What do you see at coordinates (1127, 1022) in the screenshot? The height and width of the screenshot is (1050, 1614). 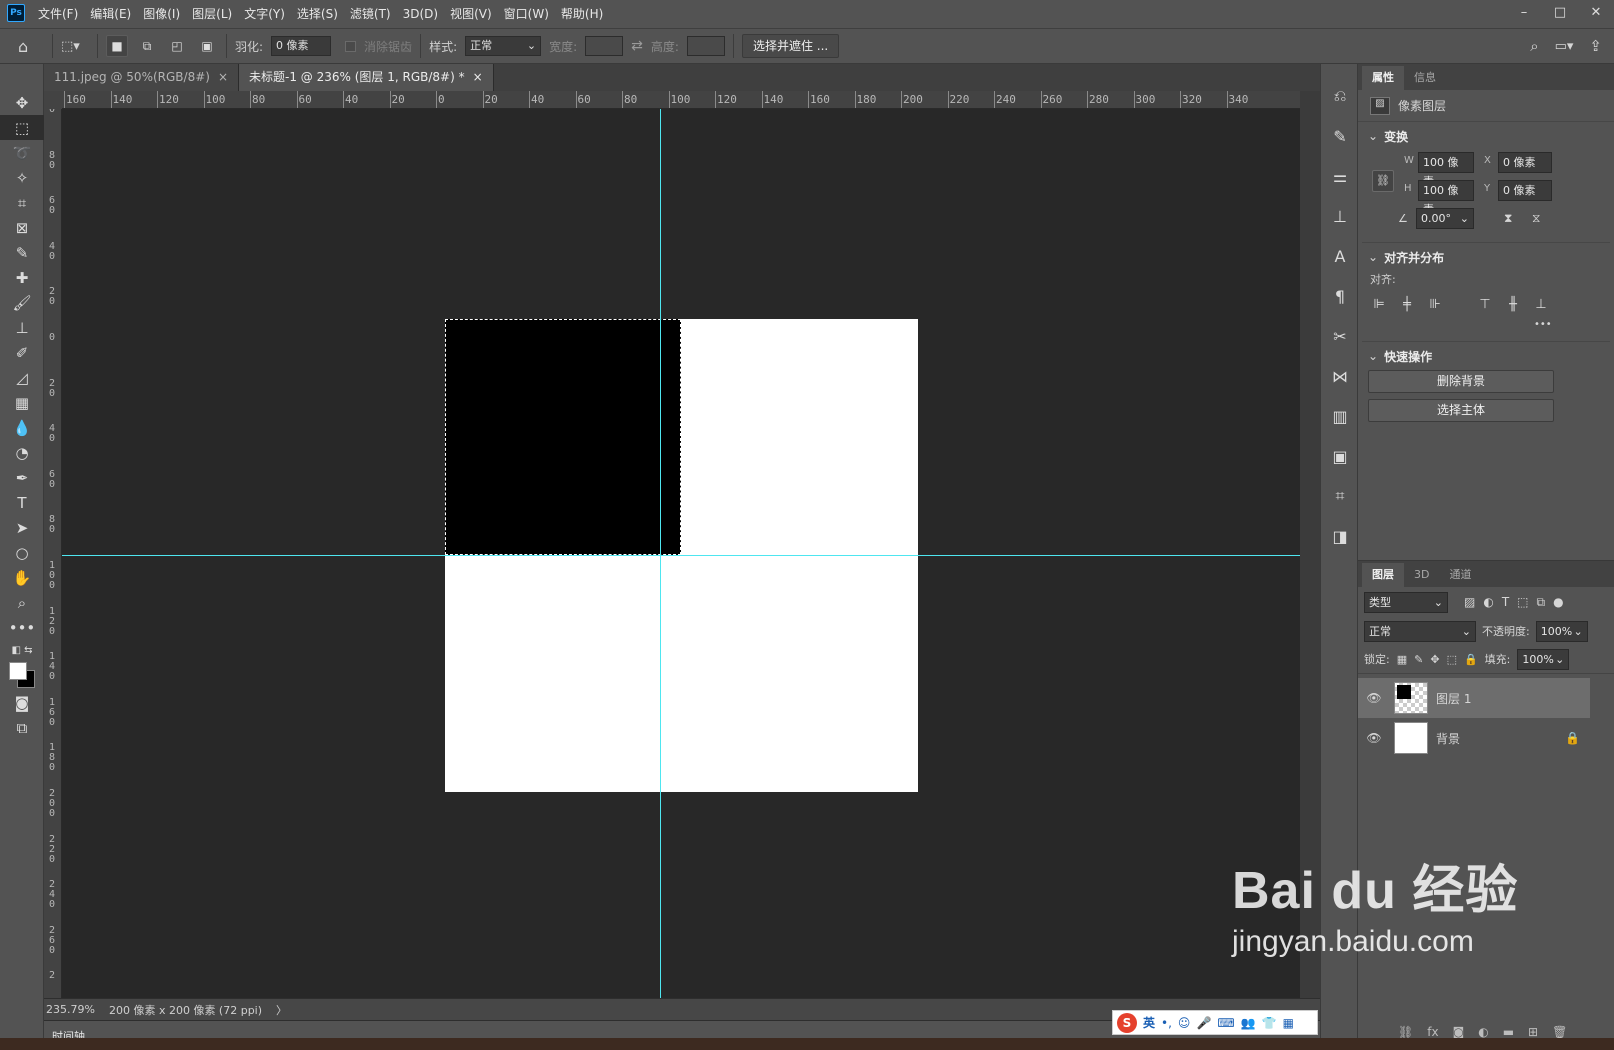 I see `sogou-logo-icon: S` at bounding box center [1127, 1022].